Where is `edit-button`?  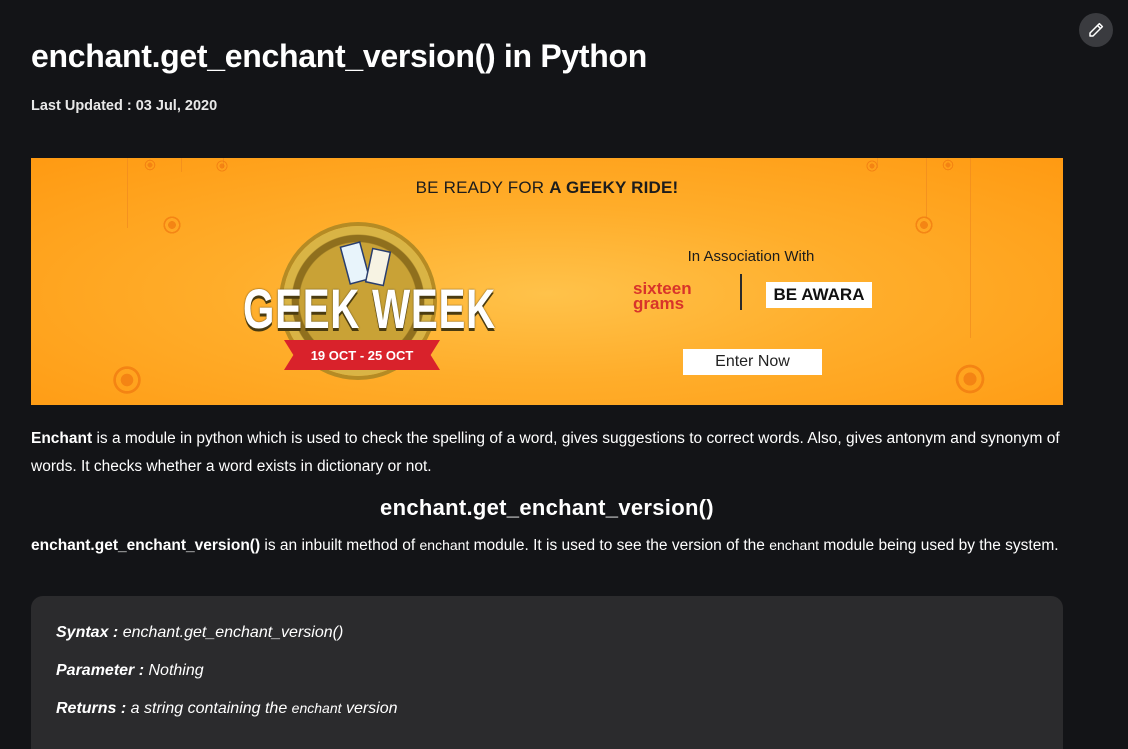
edit-button is located at coordinates (1096, 30).